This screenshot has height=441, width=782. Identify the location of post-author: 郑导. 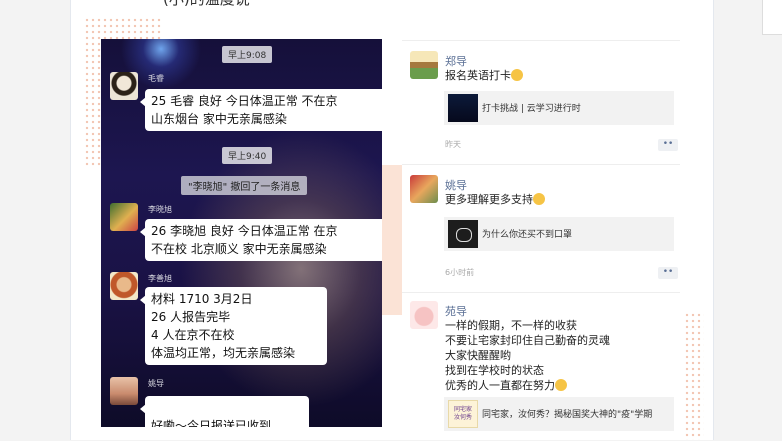
(456, 61).